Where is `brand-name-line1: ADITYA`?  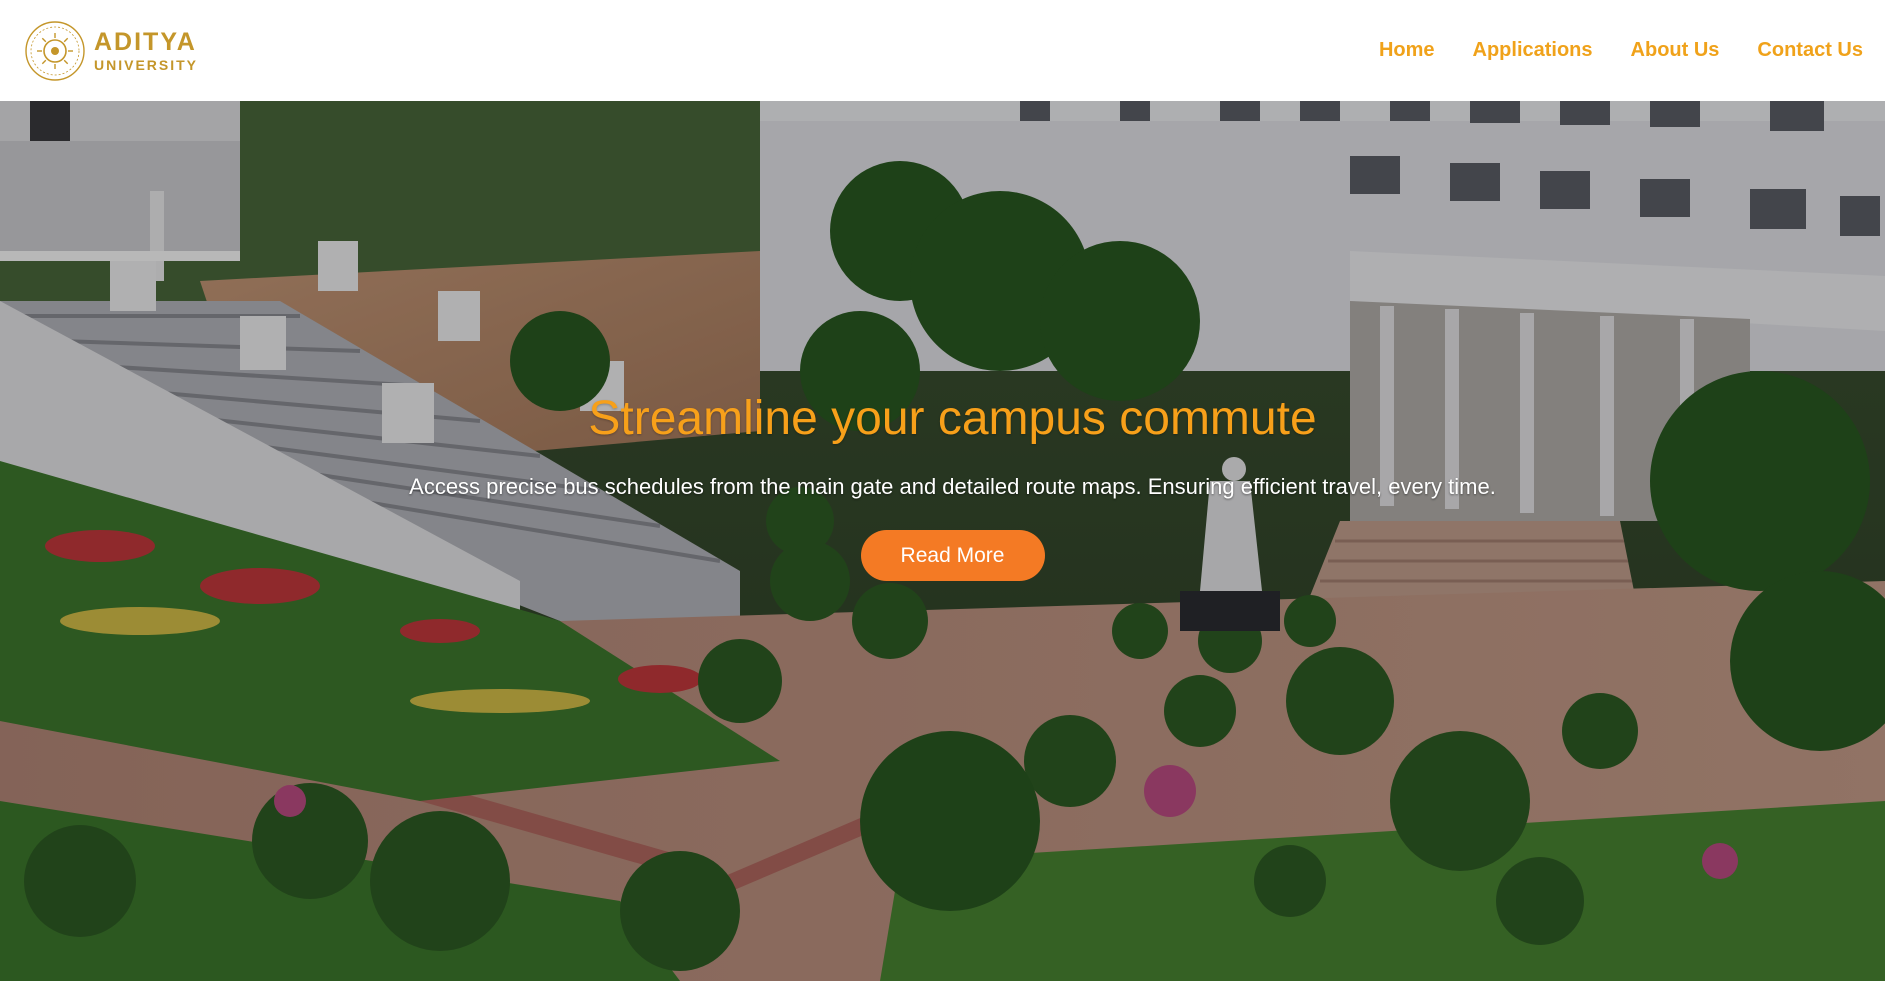 brand-name-line1: ADITYA is located at coordinates (145, 41).